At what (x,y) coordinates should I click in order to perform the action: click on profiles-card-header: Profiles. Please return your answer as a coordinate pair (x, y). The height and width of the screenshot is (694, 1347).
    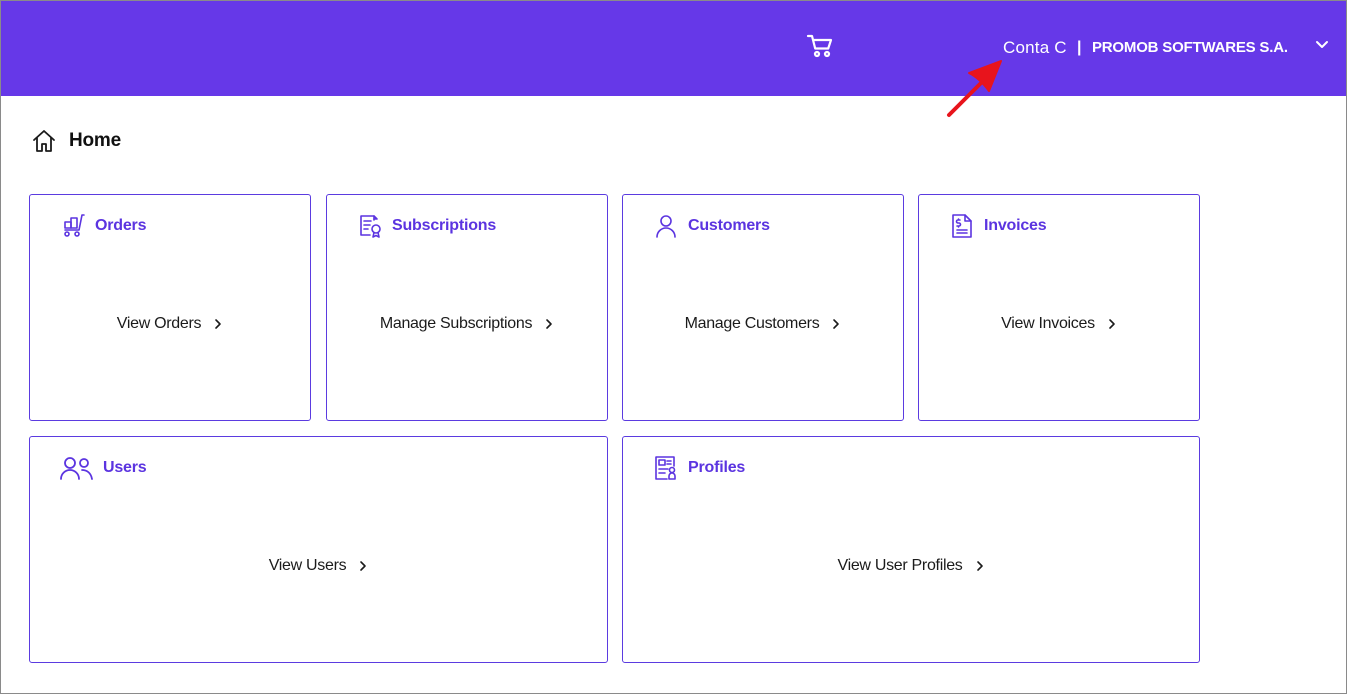
    Looking at the image, I should click on (699, 468).